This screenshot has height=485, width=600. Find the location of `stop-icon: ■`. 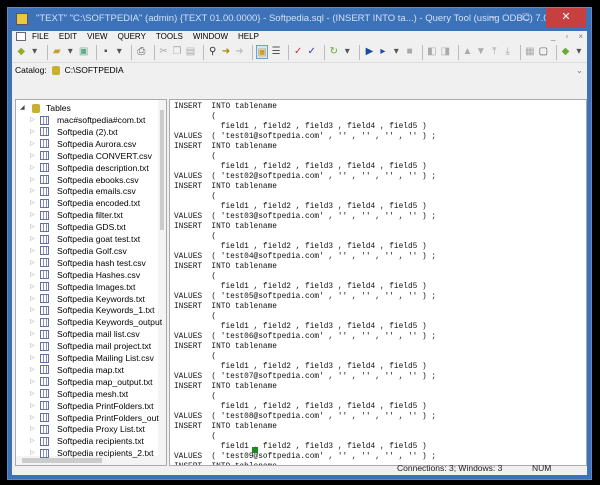

stop-icon: ■ is located at coordinates (409, 52).